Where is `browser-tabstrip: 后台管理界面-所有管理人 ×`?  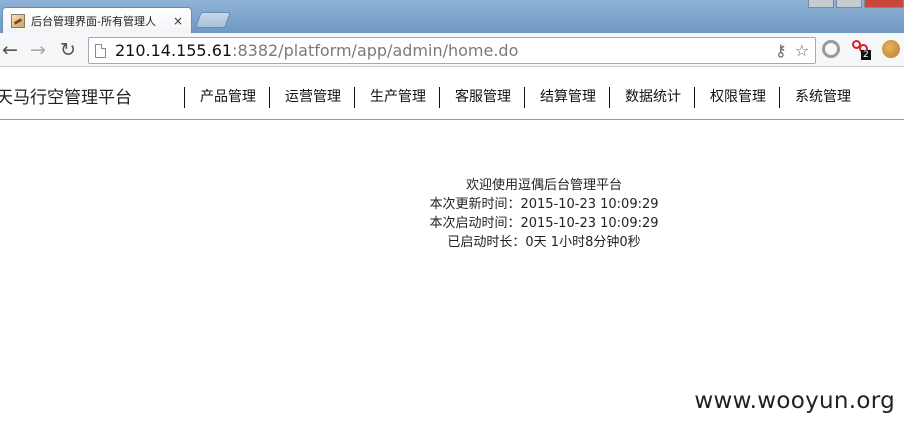
browser-tabstrip: 后台管理界面-所有管理人 × is located at coordinates (452, 16).